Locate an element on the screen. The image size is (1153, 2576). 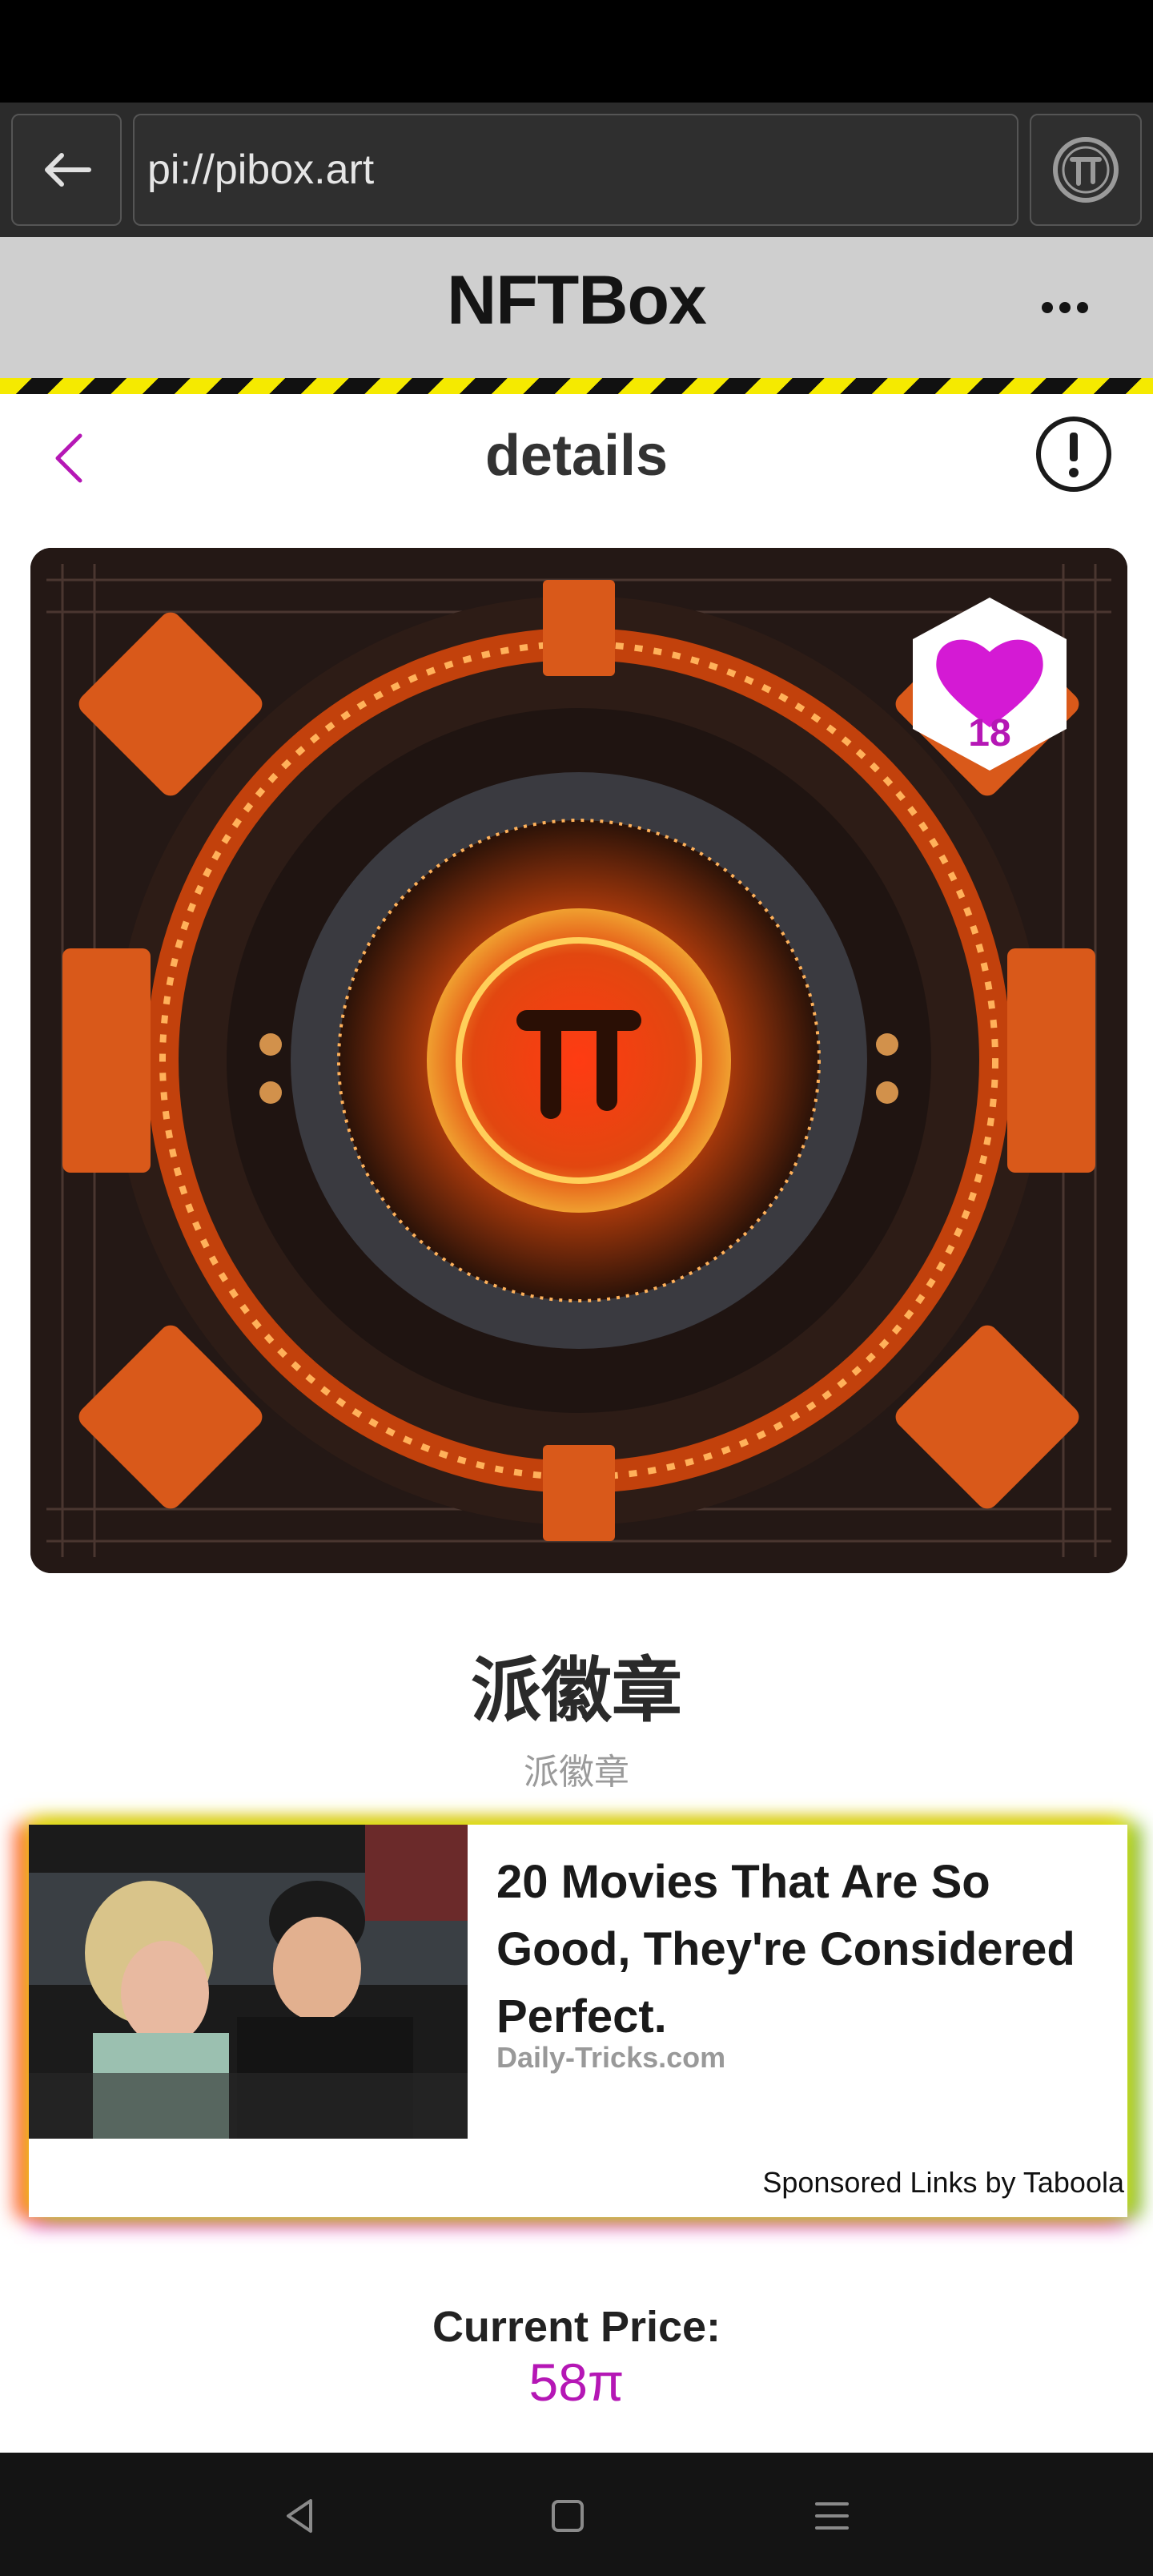
nav-back-icon is located at coordinates (300, 2516).